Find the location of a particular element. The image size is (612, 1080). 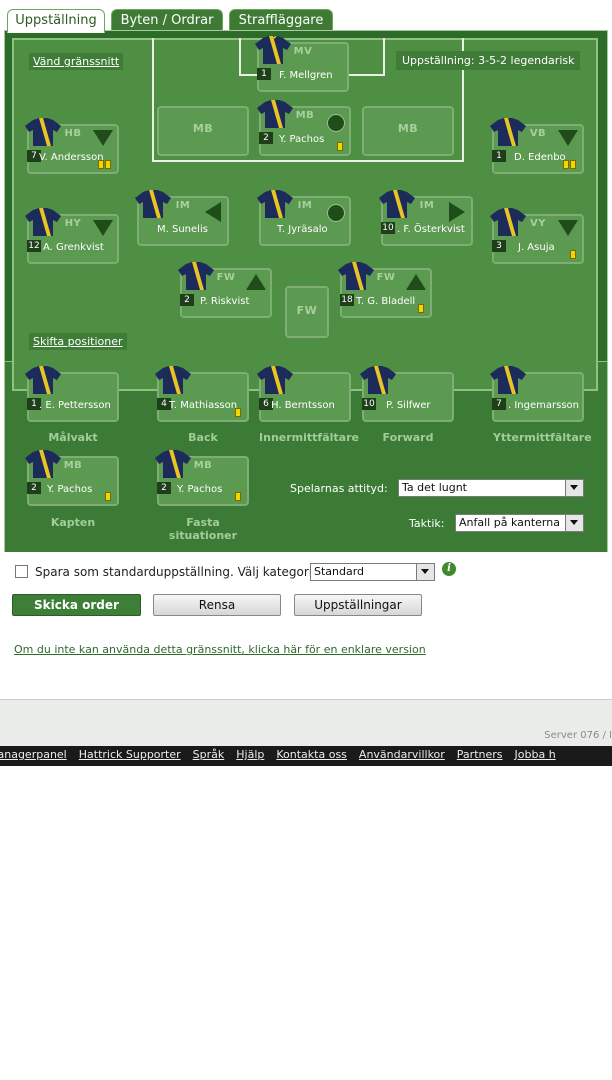

sub-winger: 7 . Ingemarsson is located at coordinates (537, 394).